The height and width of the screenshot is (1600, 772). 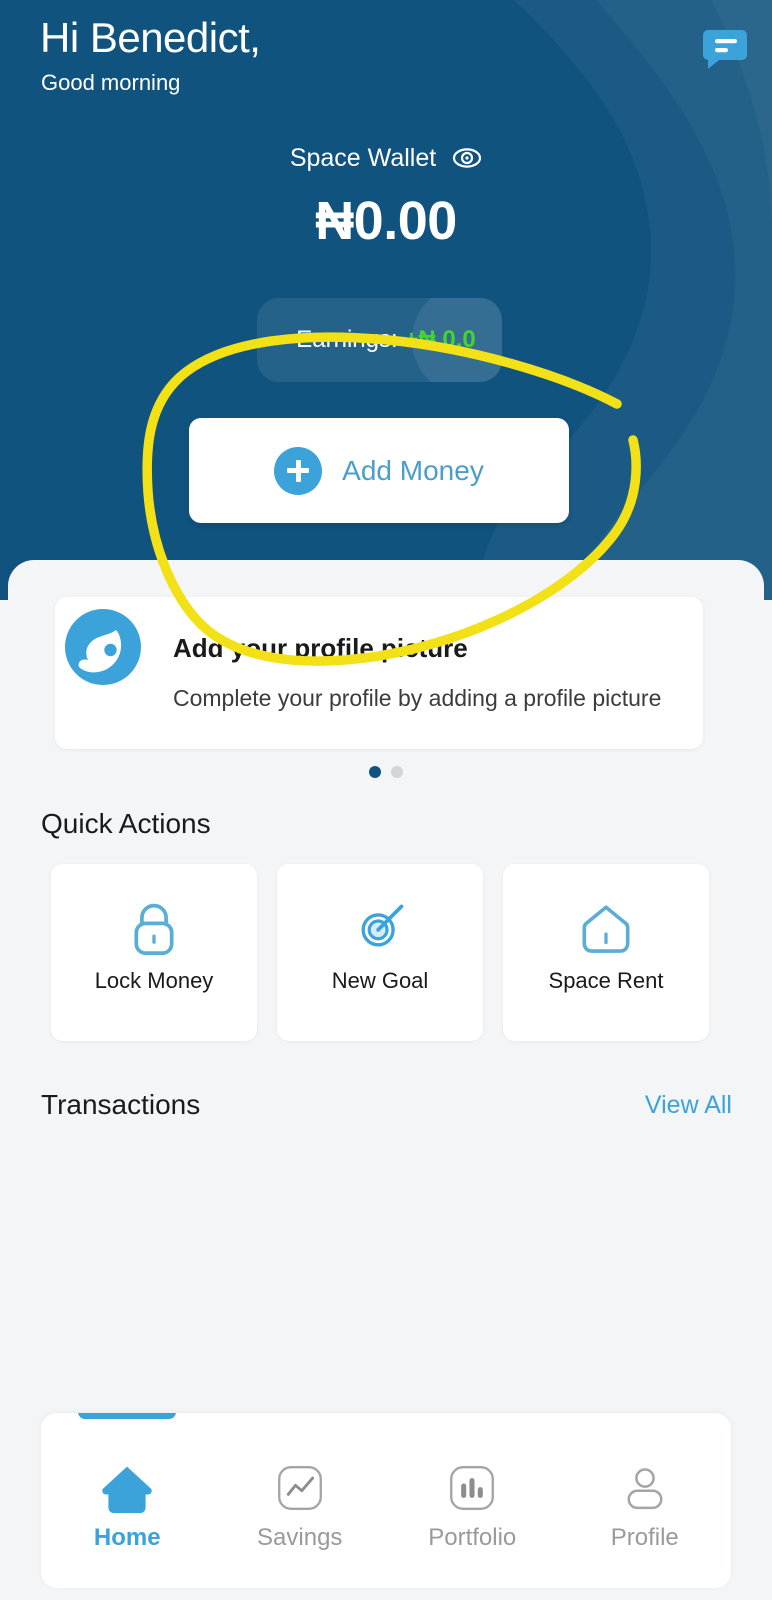 I want to click on wallet-label: Space Wallet, so click(x=363, y=157).